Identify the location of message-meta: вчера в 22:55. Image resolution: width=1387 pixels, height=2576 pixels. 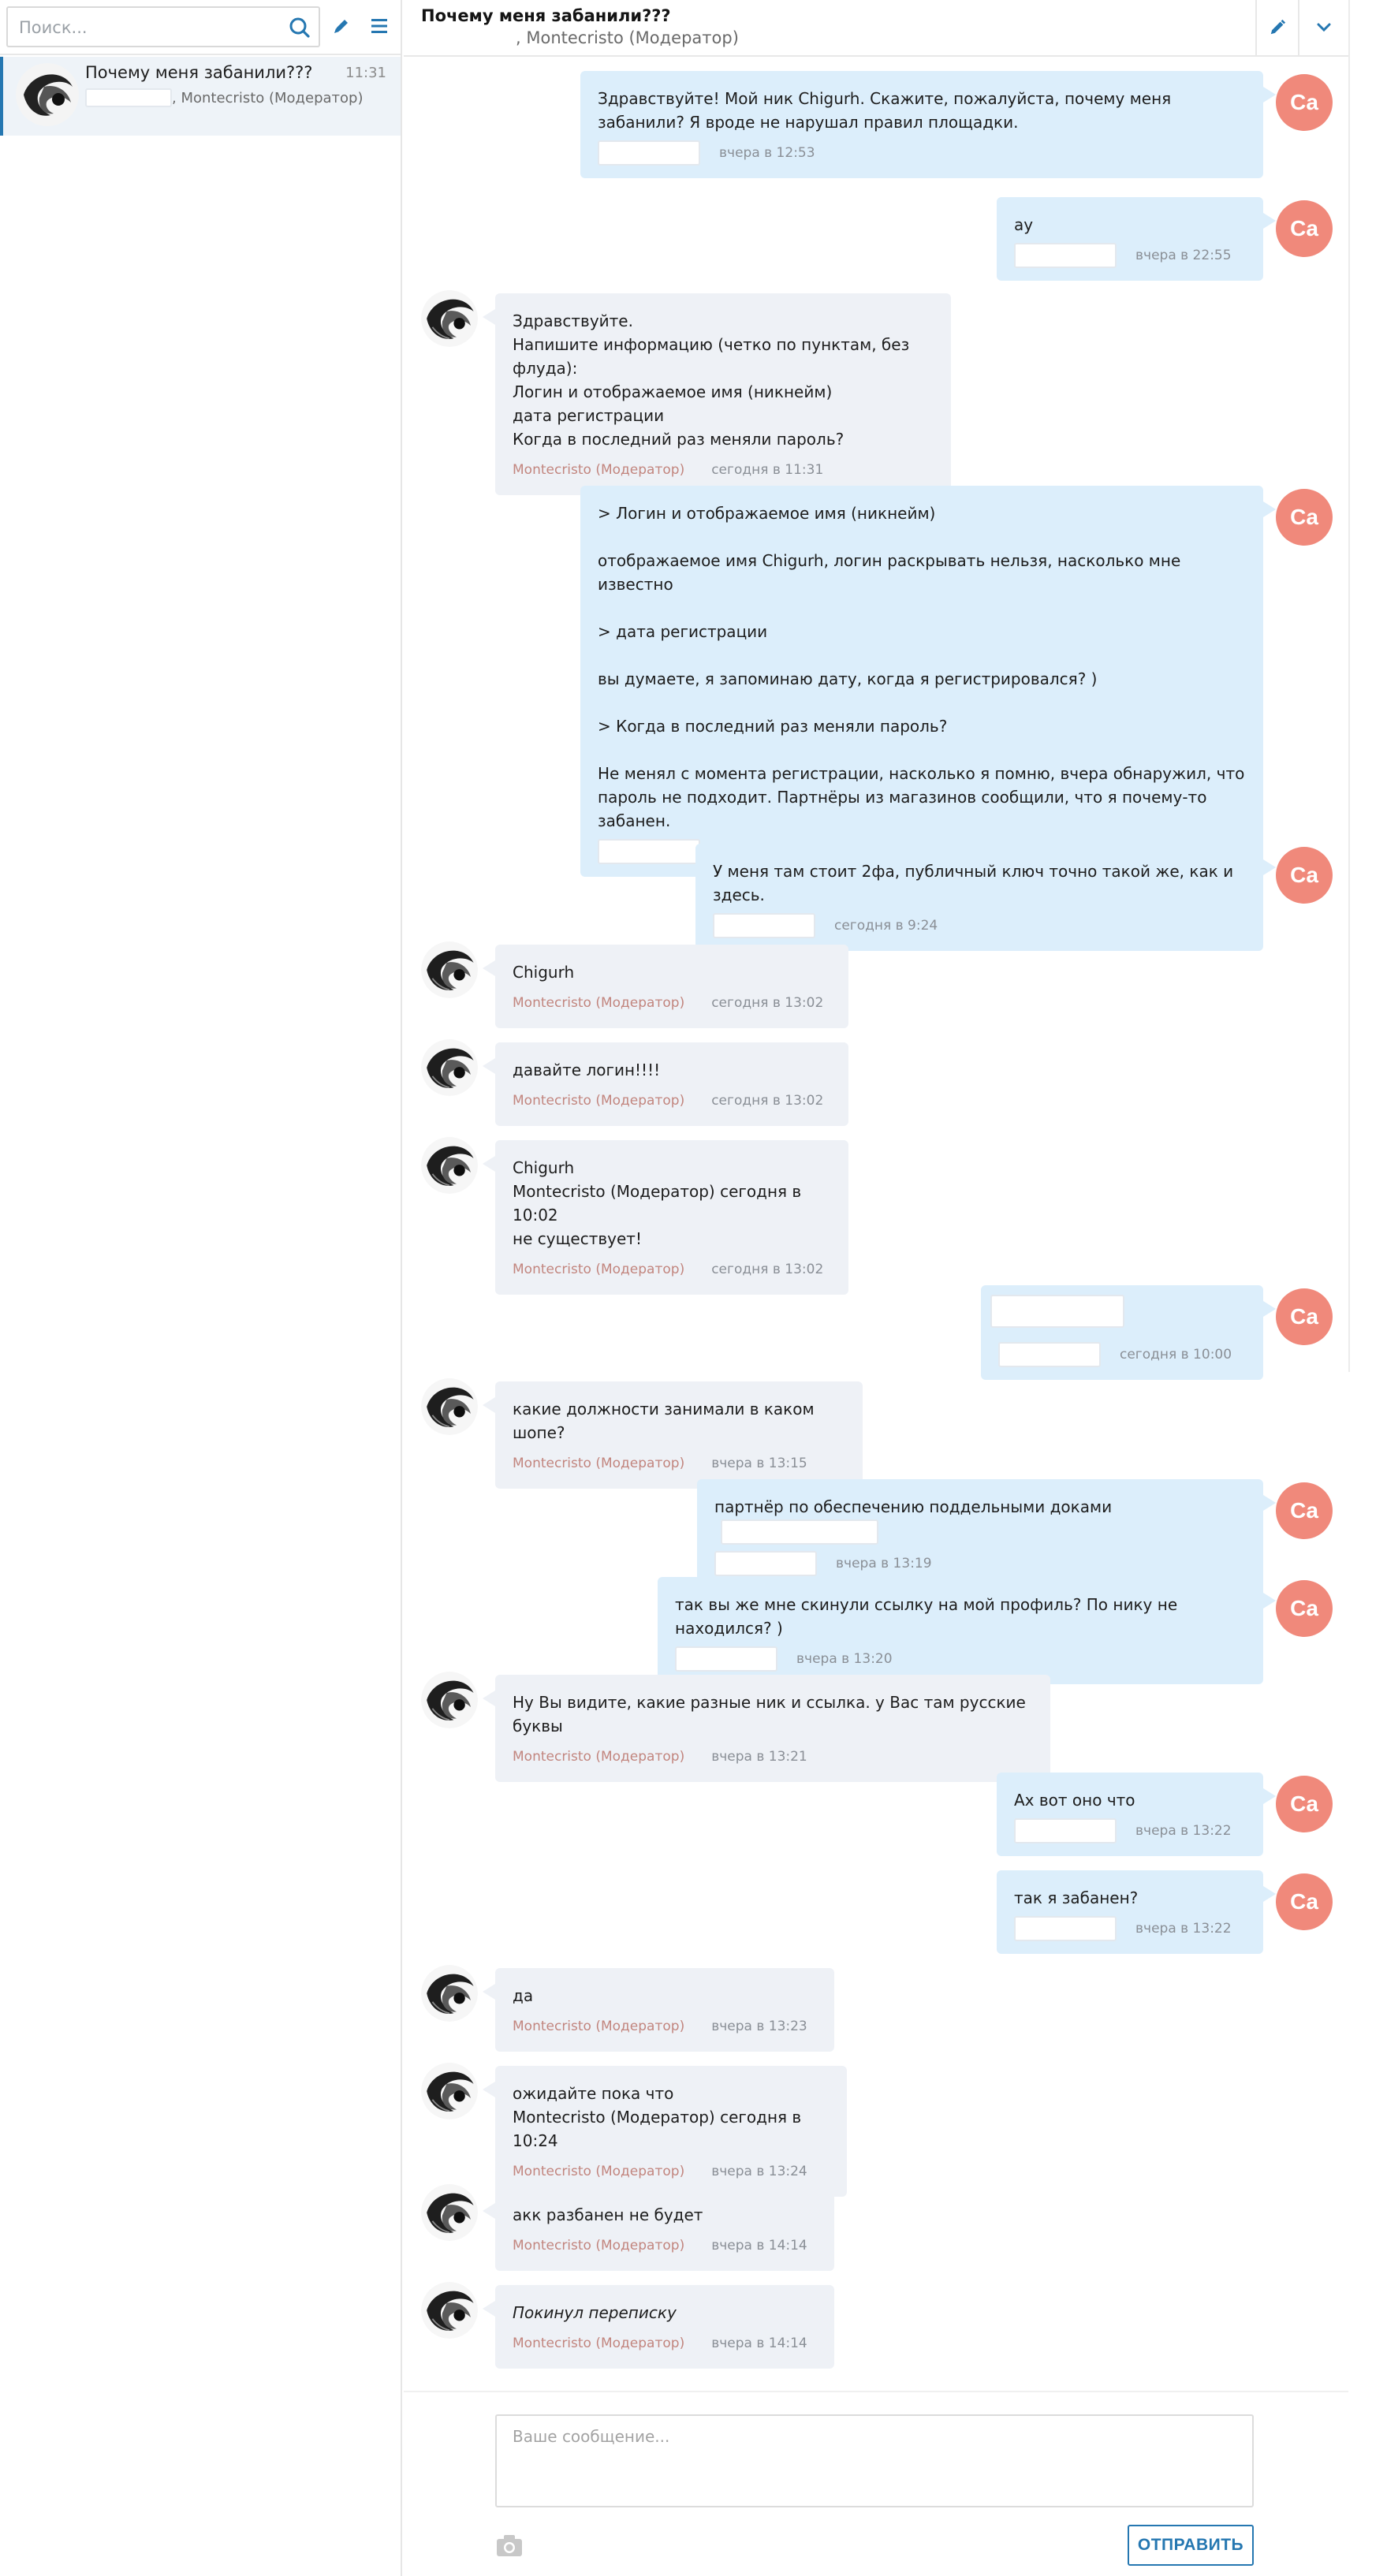
(1130, 255).